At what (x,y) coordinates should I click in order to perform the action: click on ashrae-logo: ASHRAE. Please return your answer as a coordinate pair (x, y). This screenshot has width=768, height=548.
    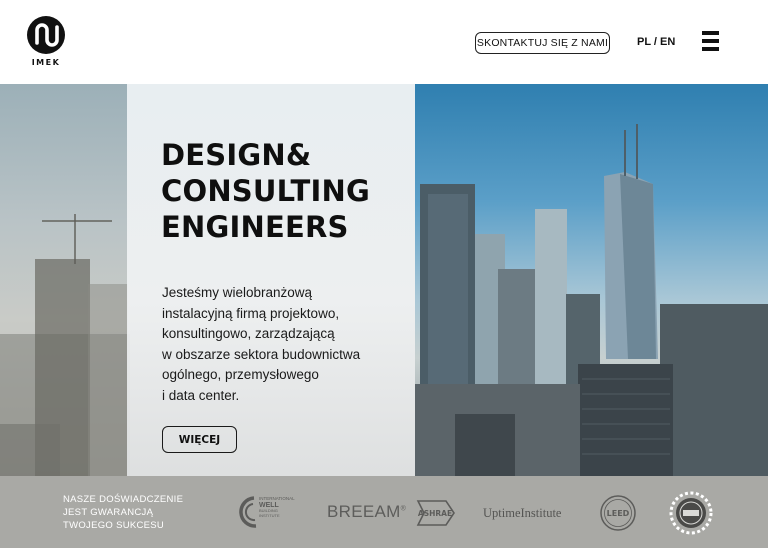
    Looking at the image, I should click on (435, 513).